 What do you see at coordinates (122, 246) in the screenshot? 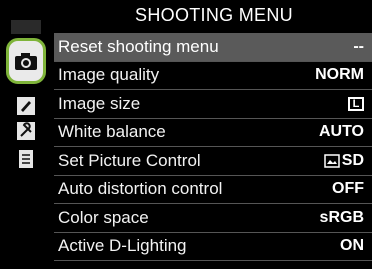
I see `menu-item-label: Active D-Lighting` at bounding box center [122, 246].